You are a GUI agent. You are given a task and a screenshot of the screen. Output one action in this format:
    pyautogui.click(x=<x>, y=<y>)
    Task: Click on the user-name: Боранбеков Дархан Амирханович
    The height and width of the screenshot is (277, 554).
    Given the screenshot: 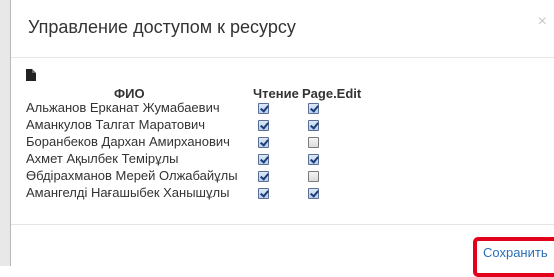 What is the action you would take?
    pyautogui.click(x=128, y=141)
    